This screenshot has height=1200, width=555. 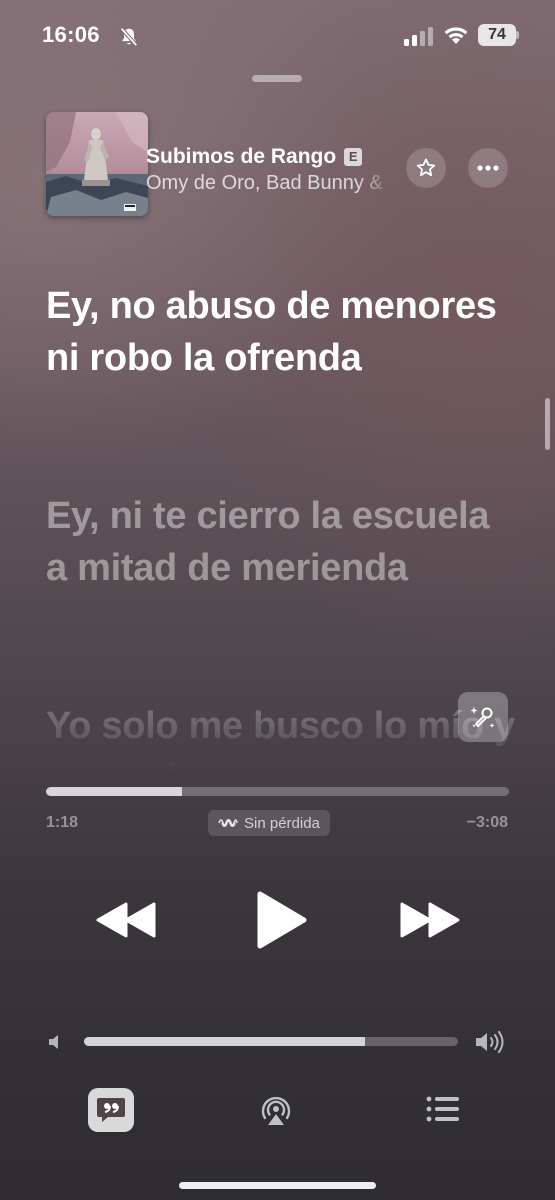 I want to click on more-options-button, so click(x=488, y=168).